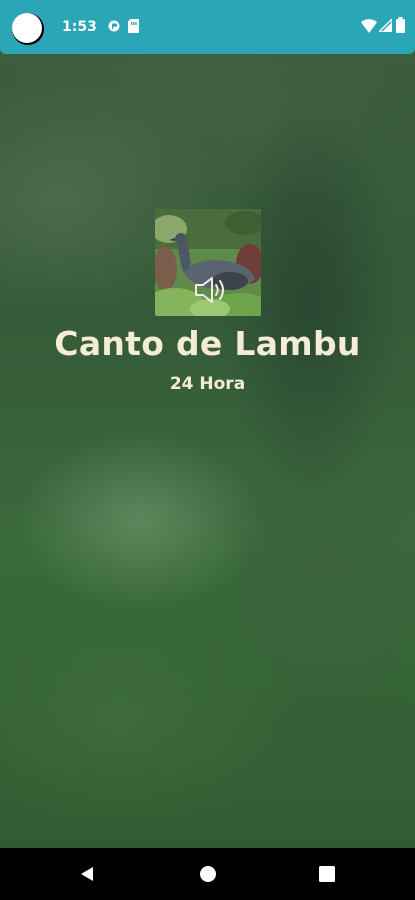 The image size is (415, 900). I want to click on wifi-icon, so click(369, 26).